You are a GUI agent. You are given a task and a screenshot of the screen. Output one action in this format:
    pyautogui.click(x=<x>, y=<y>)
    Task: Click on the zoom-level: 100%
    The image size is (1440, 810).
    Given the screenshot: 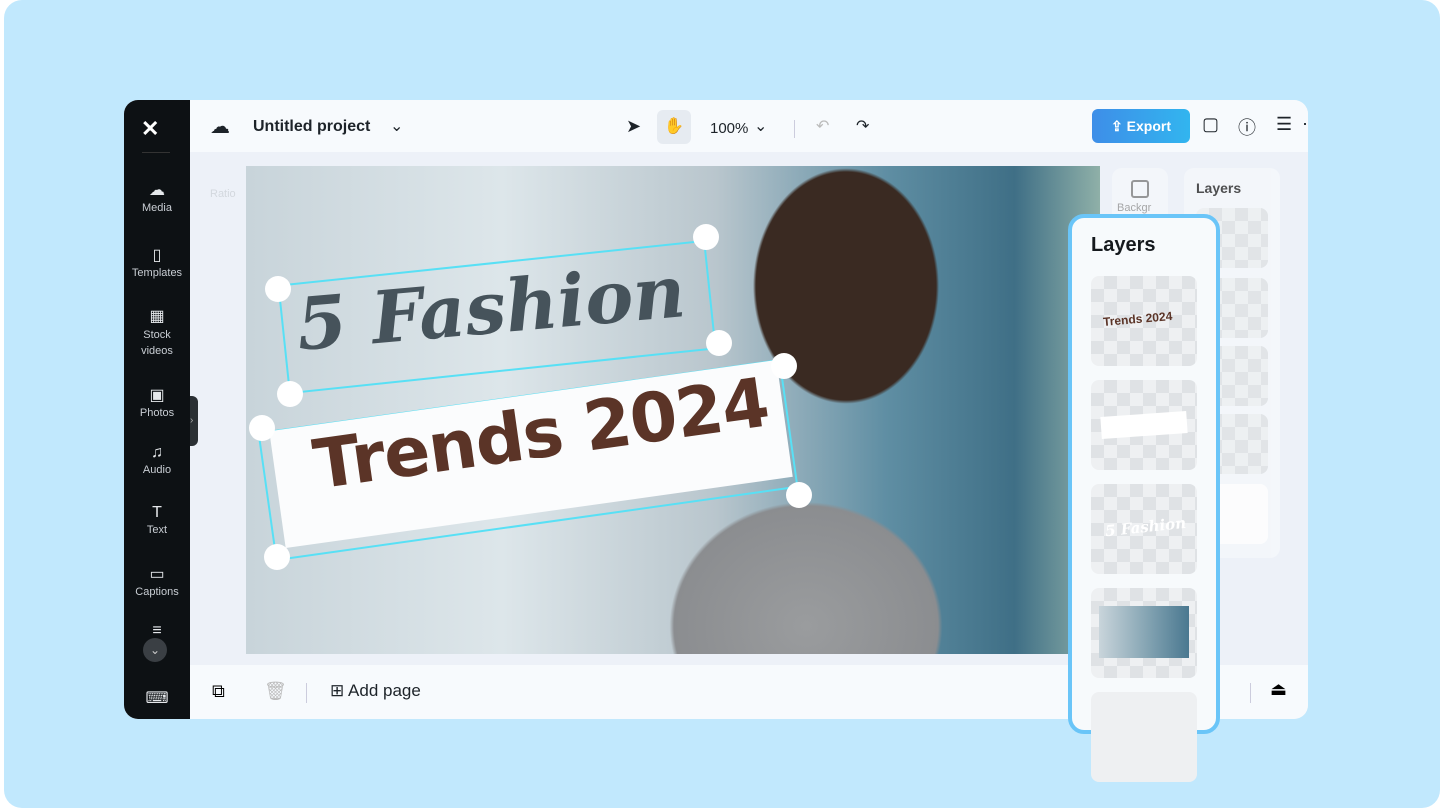 What is the action you would take?
    pyautogui.click(x=729, y=128)
    